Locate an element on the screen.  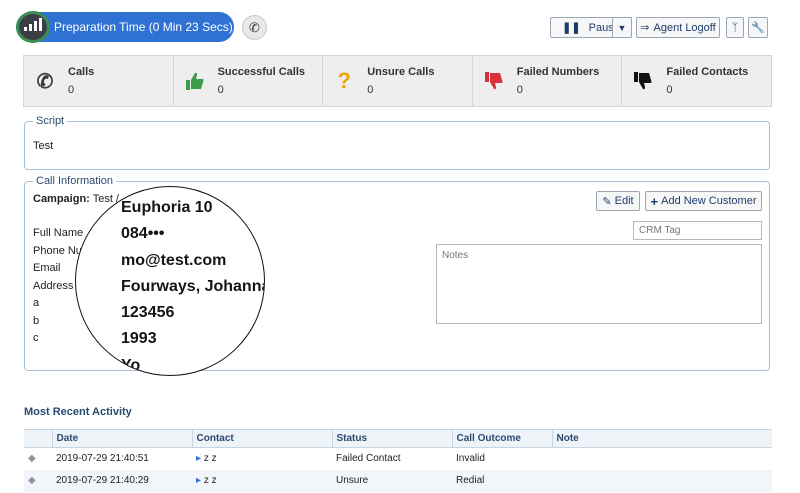
caret-down-icon: ▼ is located at coordinates (622, 27).